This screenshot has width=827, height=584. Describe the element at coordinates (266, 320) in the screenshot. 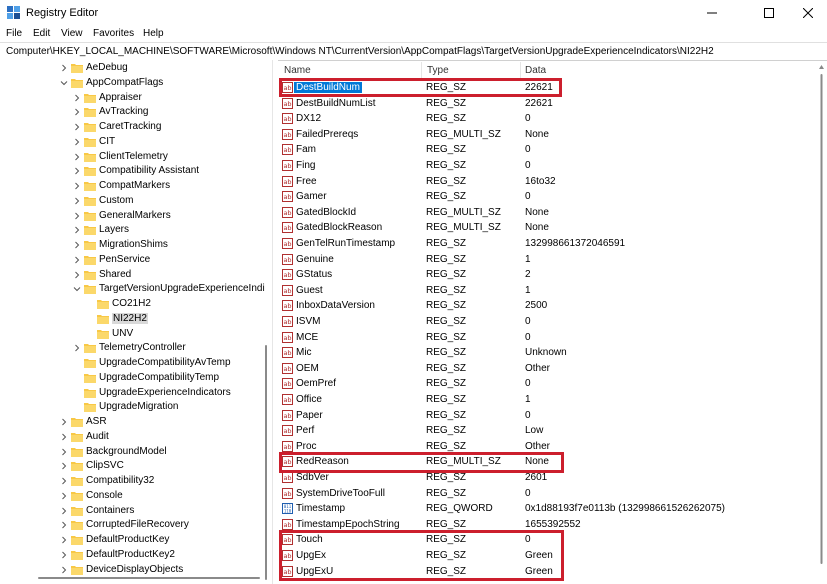

I see `tree-vertical-scrollbar` at that location.